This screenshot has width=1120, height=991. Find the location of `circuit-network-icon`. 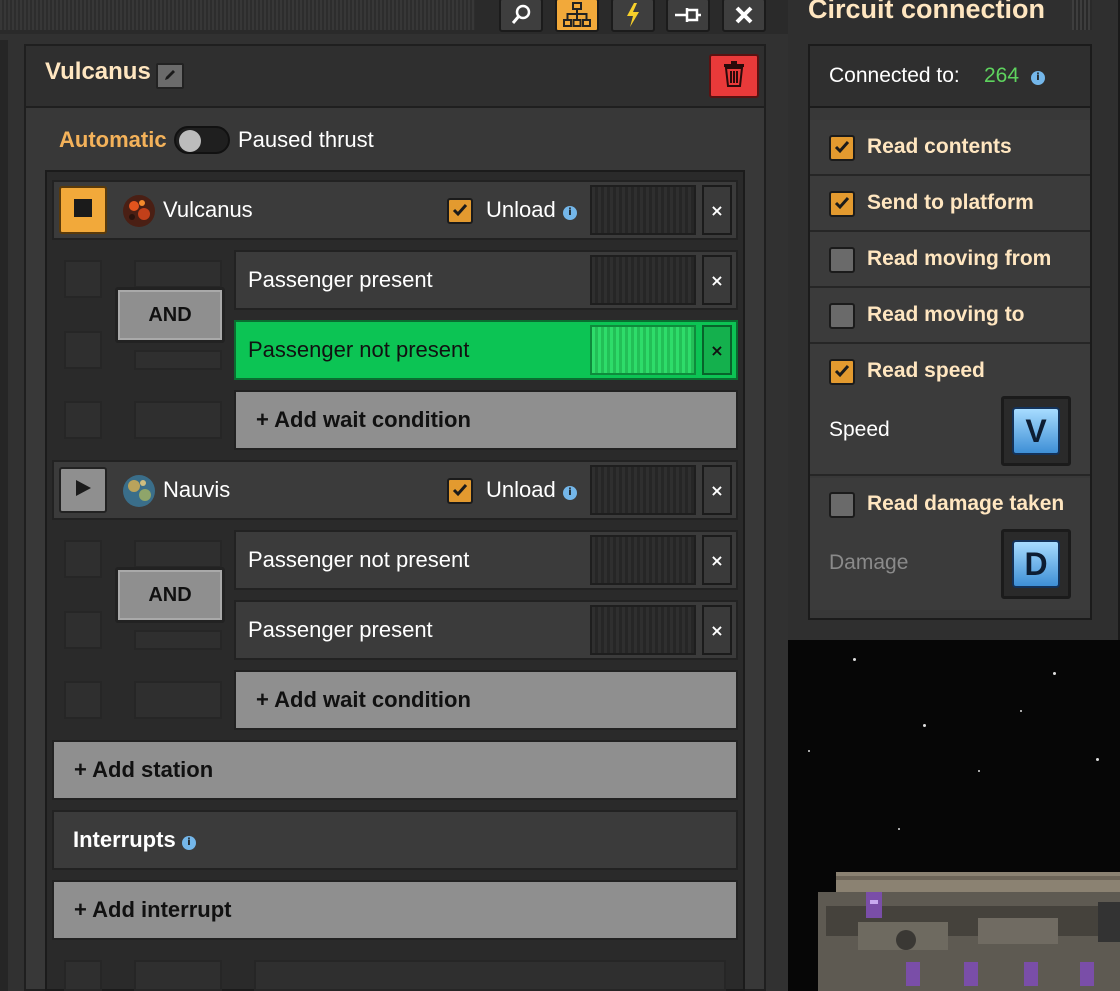

circuit-network-icon is located at coordinates (577, 15).